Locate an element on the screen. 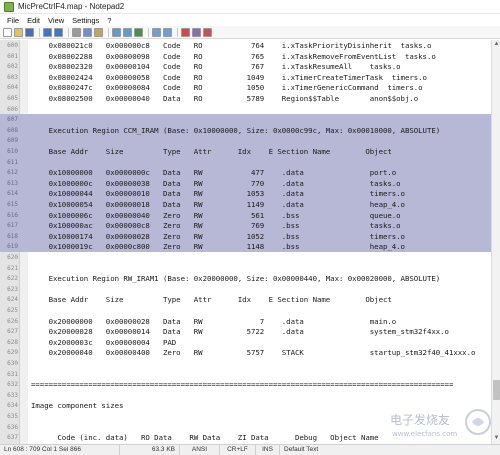 The width and height of the screenshot is (500, 455). zoom-in-icon is located at coordinates (156, 32).